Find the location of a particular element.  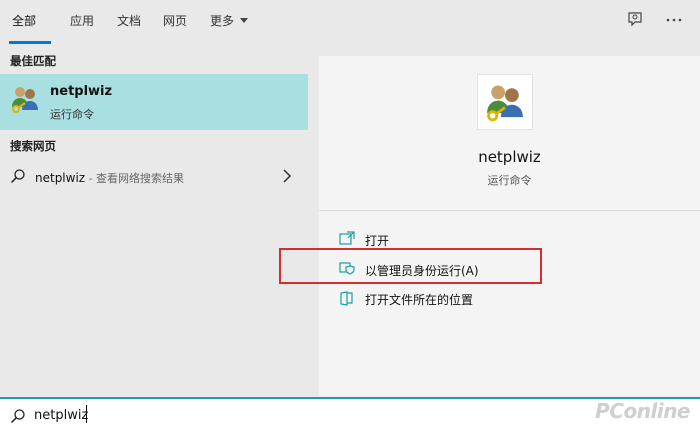

detail-divider is located at coordinates (509, 210).